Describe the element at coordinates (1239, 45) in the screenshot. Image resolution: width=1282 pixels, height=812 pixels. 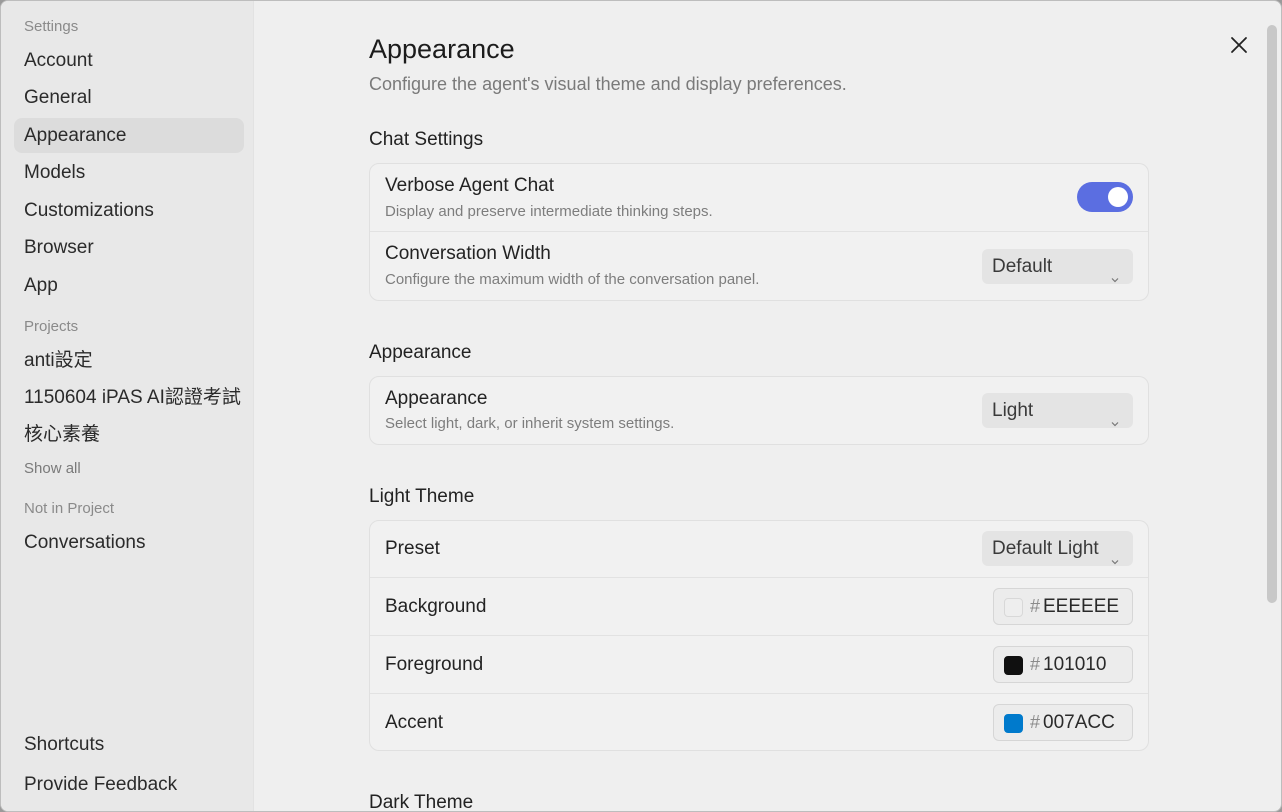
I see `close-icon` at that location.